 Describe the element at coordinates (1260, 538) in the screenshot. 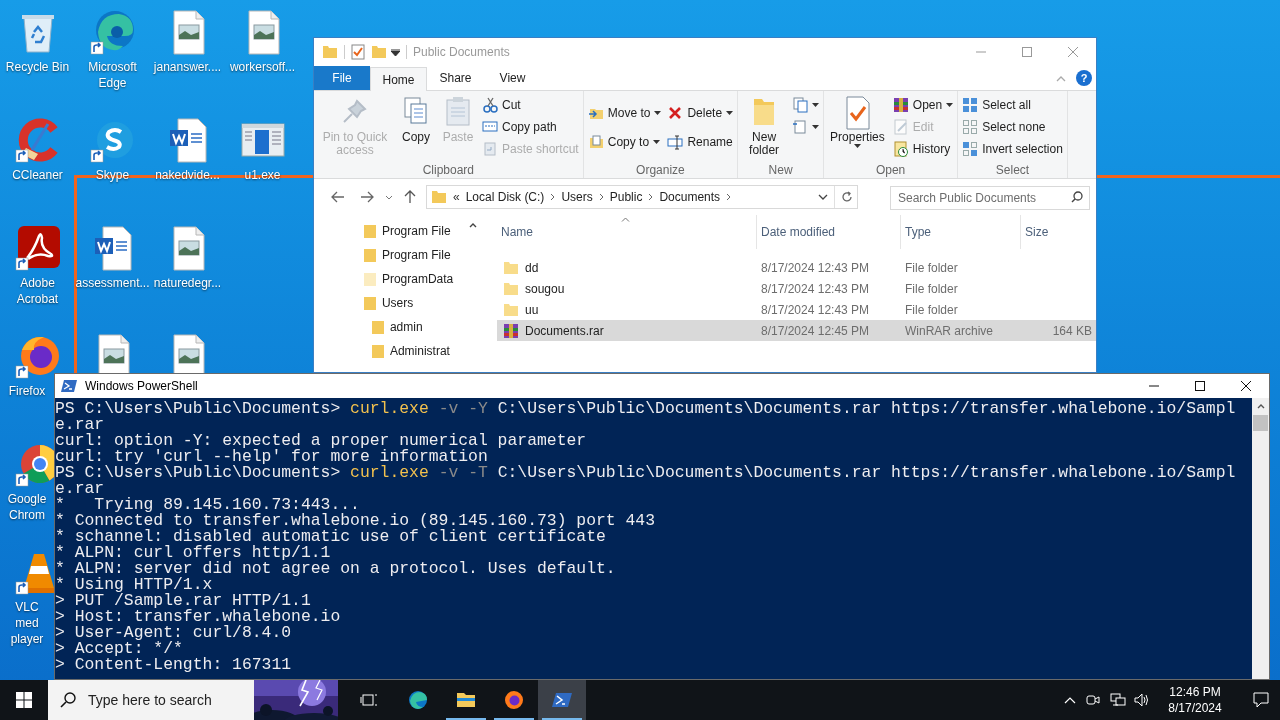

I see `scrollbar` at that location.